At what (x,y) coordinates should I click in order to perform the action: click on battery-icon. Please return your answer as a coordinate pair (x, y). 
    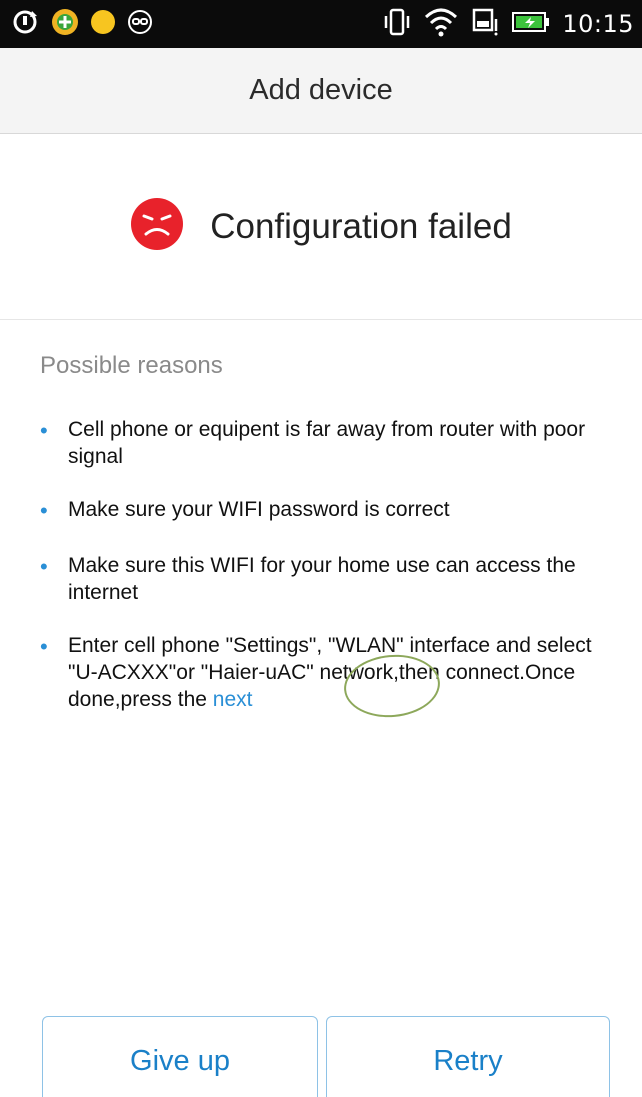
    Looking at the image, I should click on (531, 24).